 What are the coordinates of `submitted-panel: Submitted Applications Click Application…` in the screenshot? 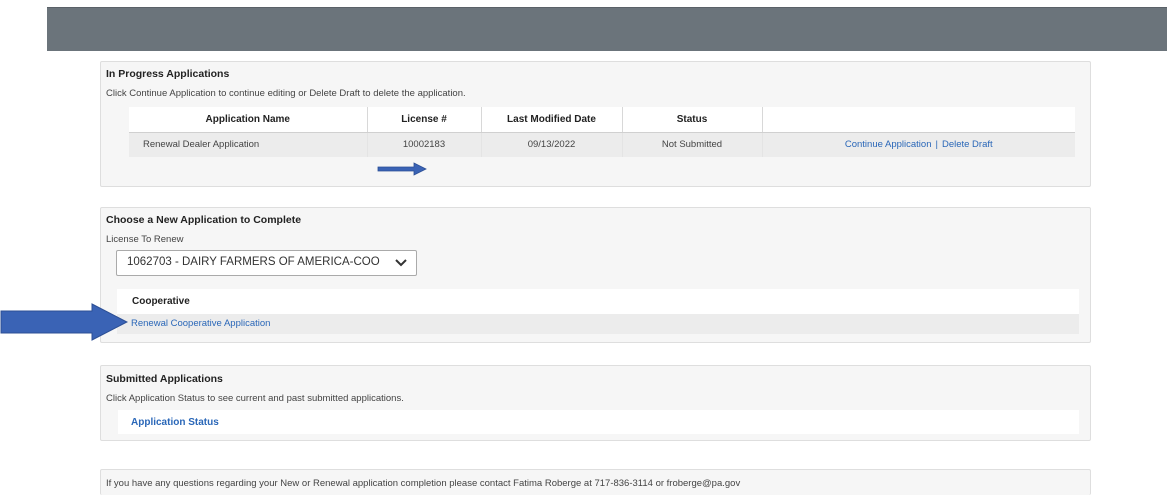 It's located at (595, 403).